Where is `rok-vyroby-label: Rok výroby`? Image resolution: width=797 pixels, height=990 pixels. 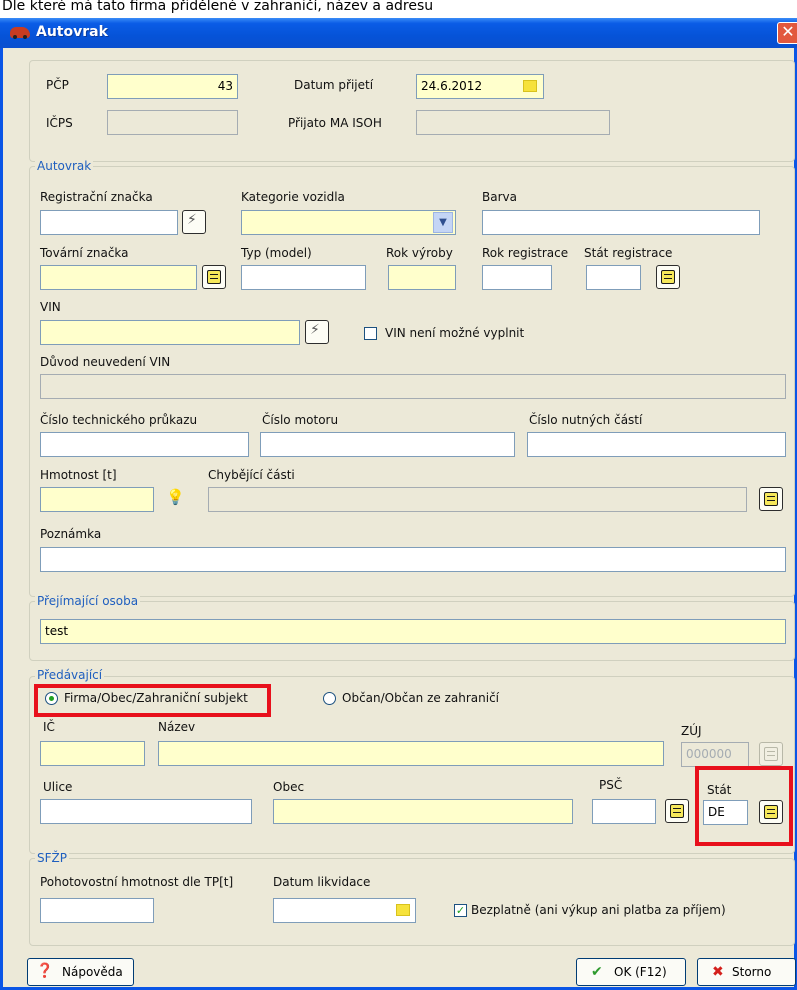 rok-vyroby-label: Rok výroby is located at coordinates (419, 253).